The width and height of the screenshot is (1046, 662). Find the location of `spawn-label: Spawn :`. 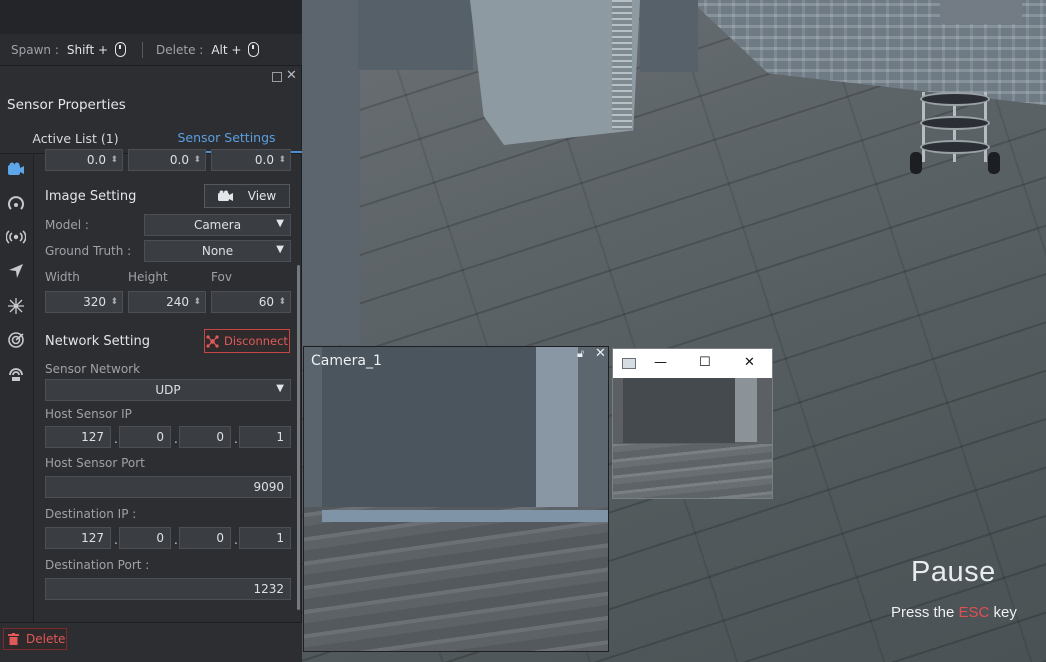

spawn-label: Spawn : is located at coordinates (35, 49).